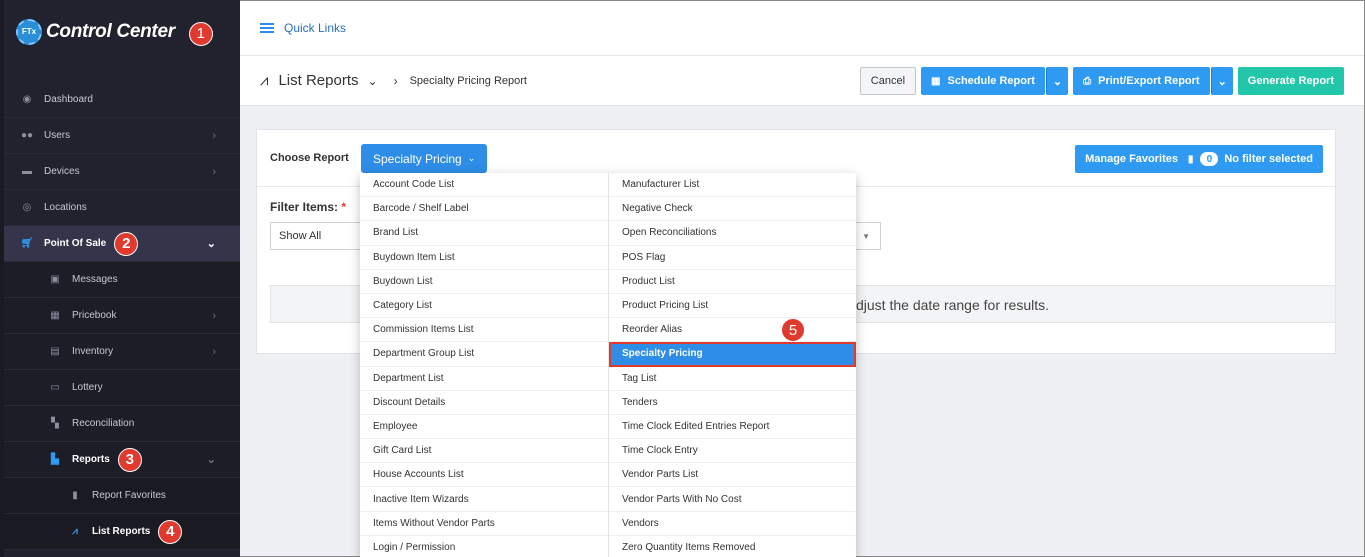 This screenshot has height=557, width=1365. Describe the element at coordinates (732, 524) in the screenshot. I see `report-menu-item: Vendors` at that location.